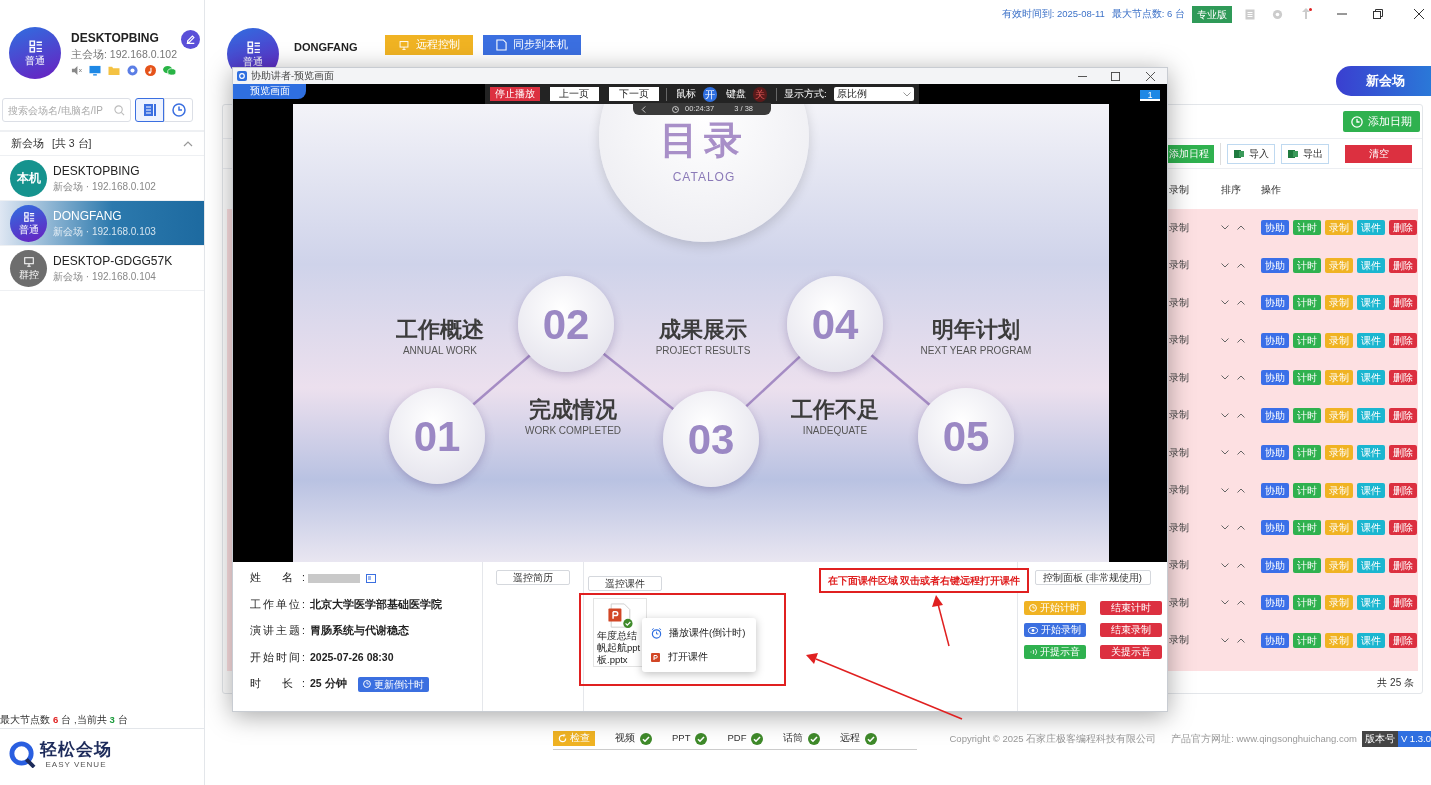  I want to click on speaker-muted-icon, so click(76, 70).